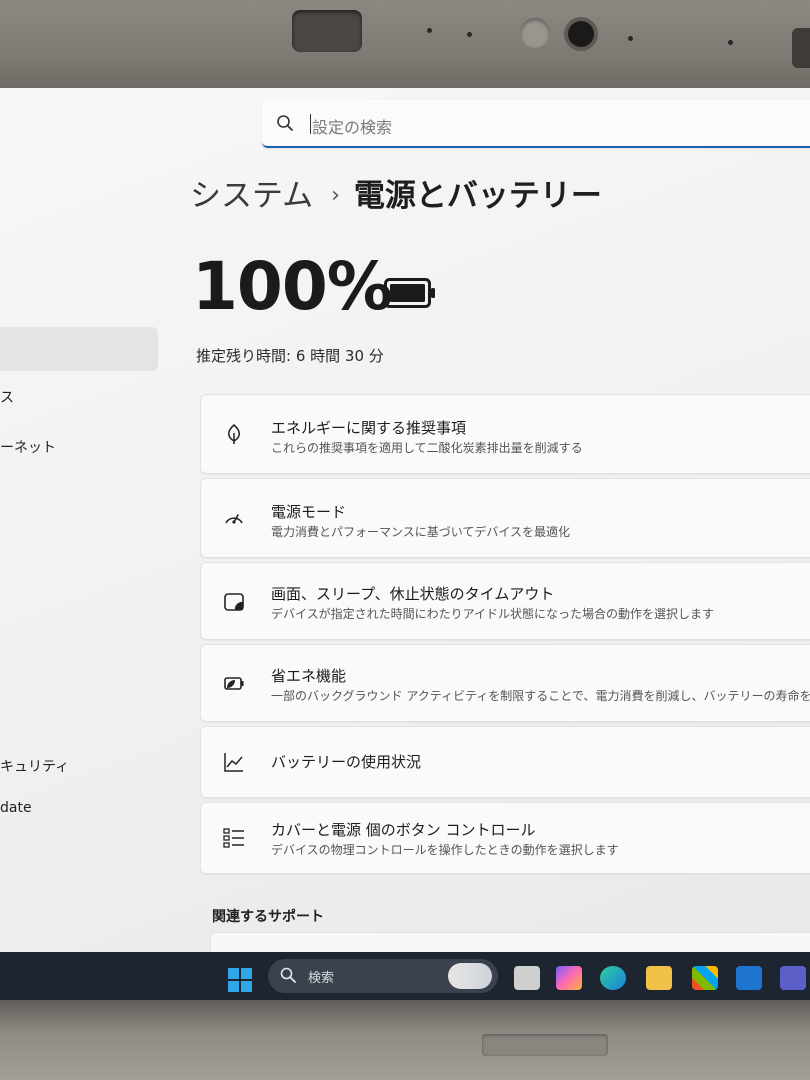  What do you see at coordinates (34, 766) in the screenshot?
I see `sidebar-item-privacy-security: キュリティ` at bounding box center [34, 766].